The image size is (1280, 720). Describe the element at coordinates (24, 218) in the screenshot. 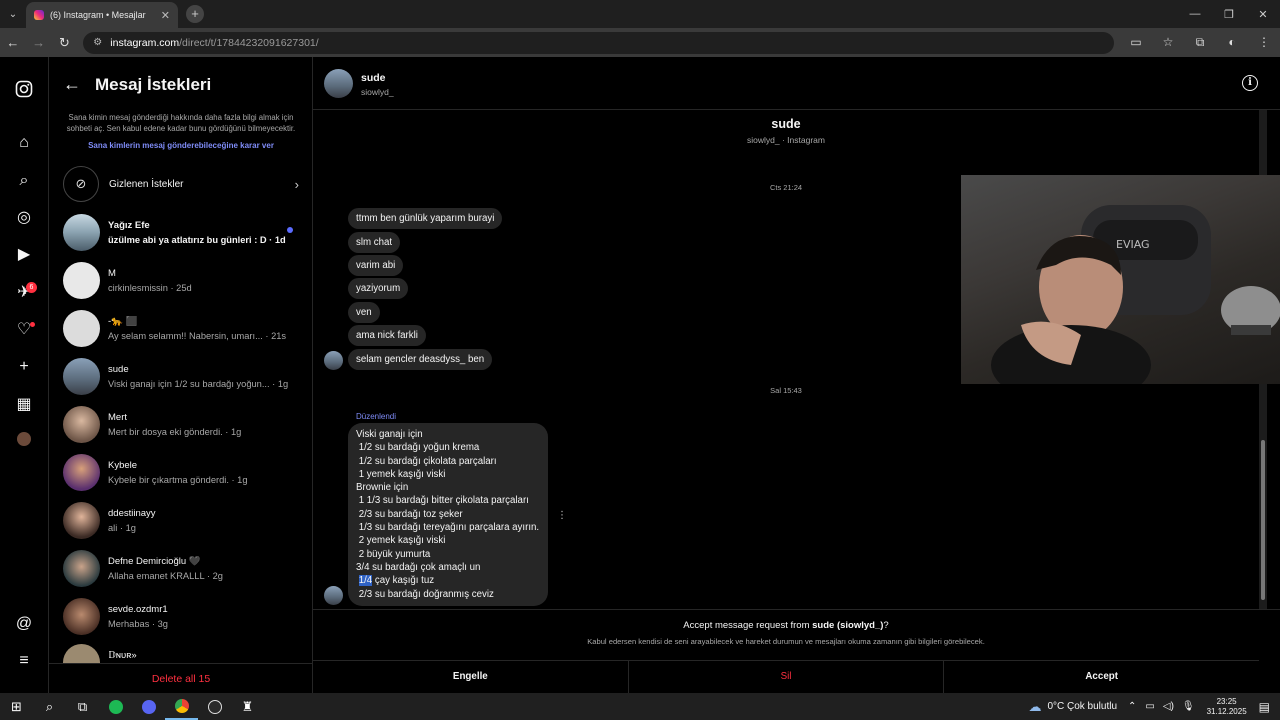

I see `explore-icon: ◎` at that location.